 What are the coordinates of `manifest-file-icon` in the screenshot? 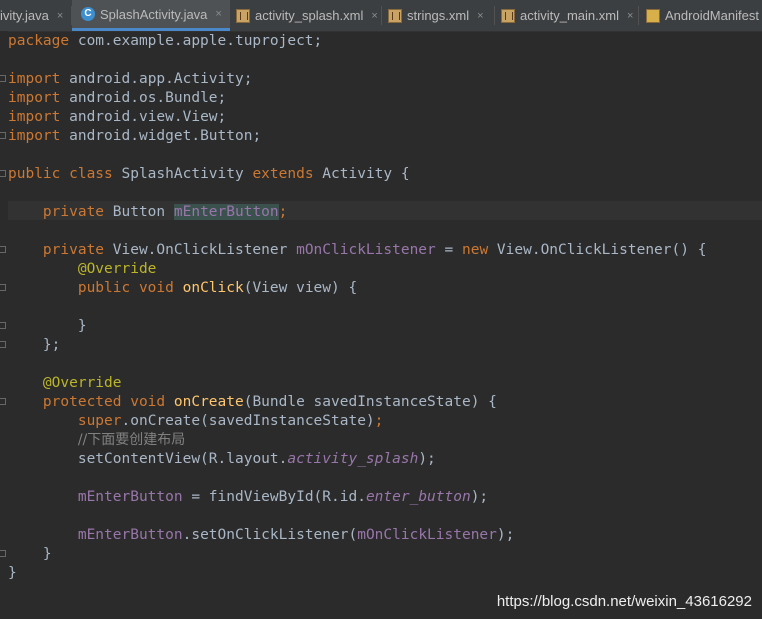 It's located at (653, 15).